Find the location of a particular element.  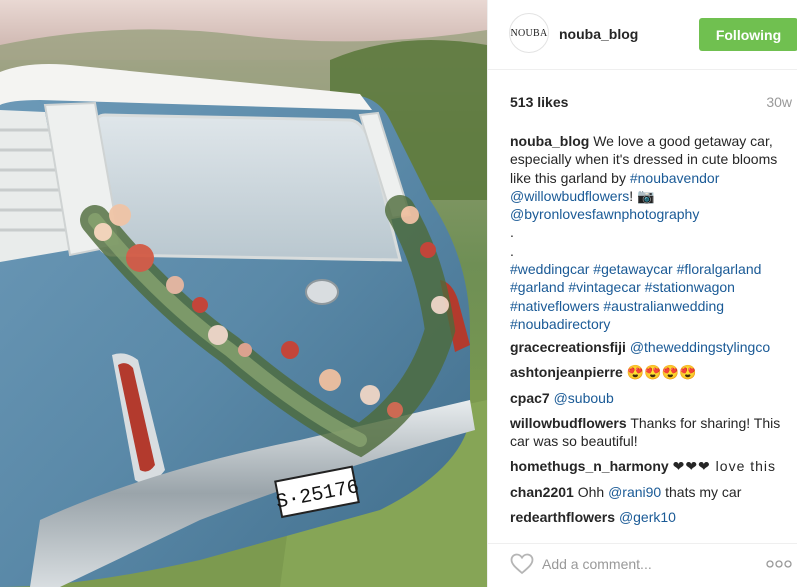

comment-author: cpac7 is located at coordinates (530, 398).